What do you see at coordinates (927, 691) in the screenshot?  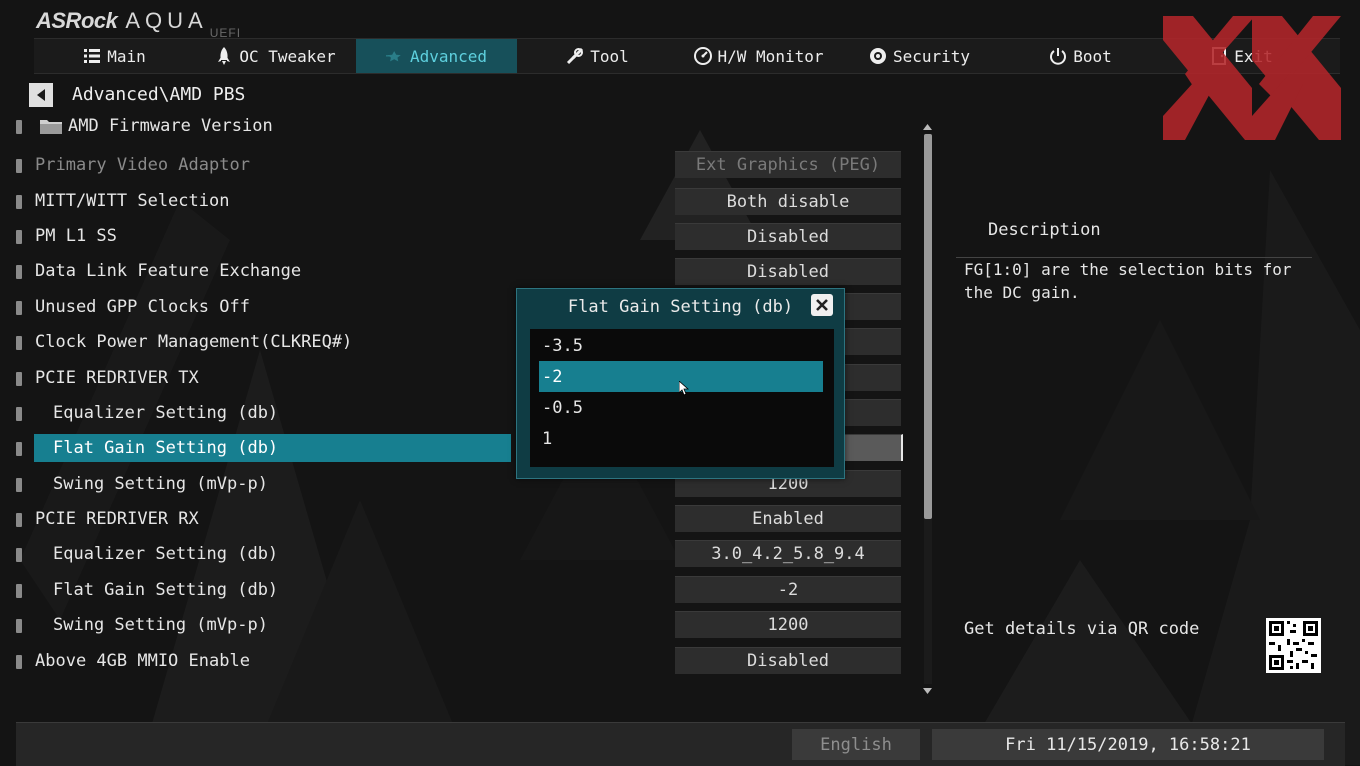 I see `scroll-down-icon` at bounding box center [927, 691].